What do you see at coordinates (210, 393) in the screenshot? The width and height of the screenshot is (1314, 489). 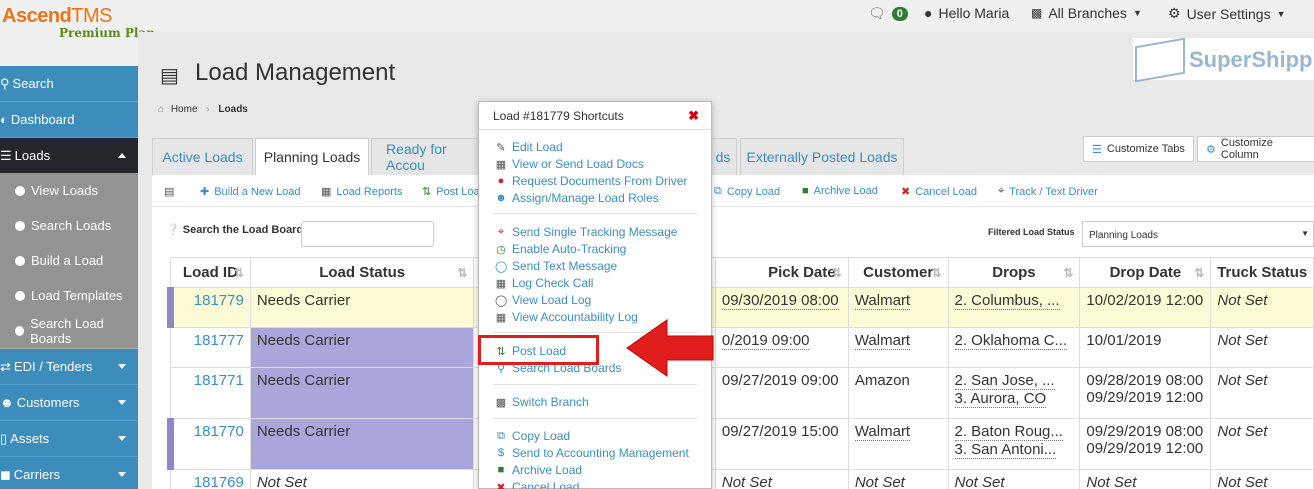 I see `load-id-link: 181771` at bounding box center [210, 393].